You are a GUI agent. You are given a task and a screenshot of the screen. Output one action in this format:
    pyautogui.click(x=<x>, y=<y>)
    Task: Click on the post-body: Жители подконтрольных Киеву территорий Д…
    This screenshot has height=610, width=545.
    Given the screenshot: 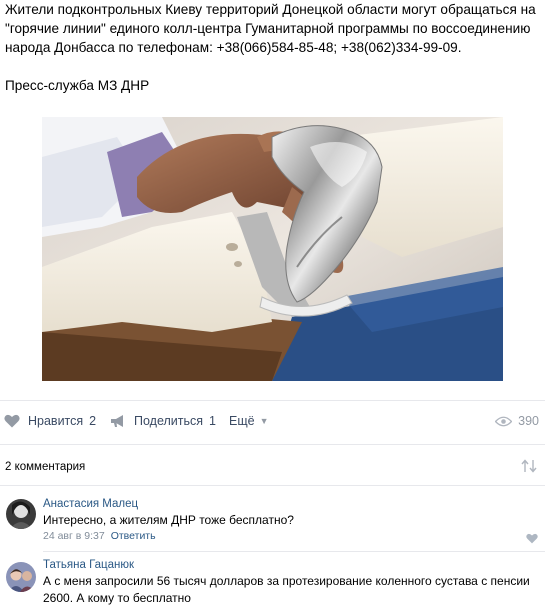 What is the action you would take?
    pyautogui.click(x=270, y=28)
    